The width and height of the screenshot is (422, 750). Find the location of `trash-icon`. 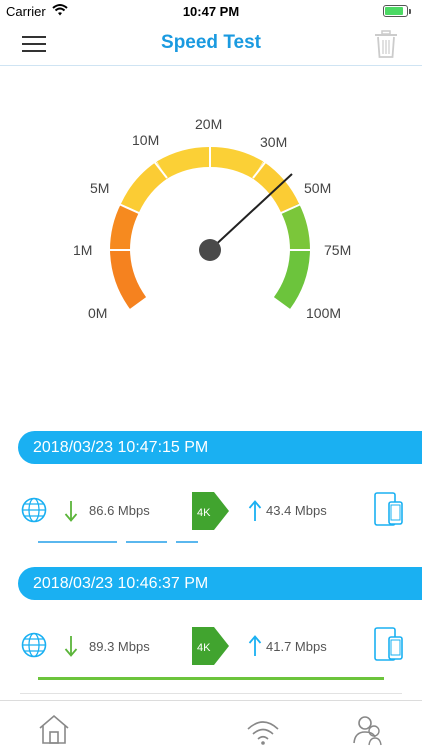

trash-icon is located at coordinates (386, 44).